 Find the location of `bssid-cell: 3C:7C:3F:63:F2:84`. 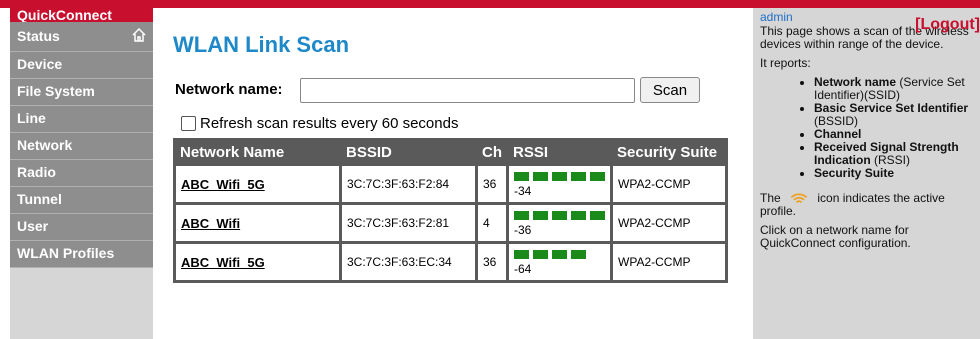

bssid-cell: 3C:7C:3F:63:F2:84 is located at coordinates (408, 184).